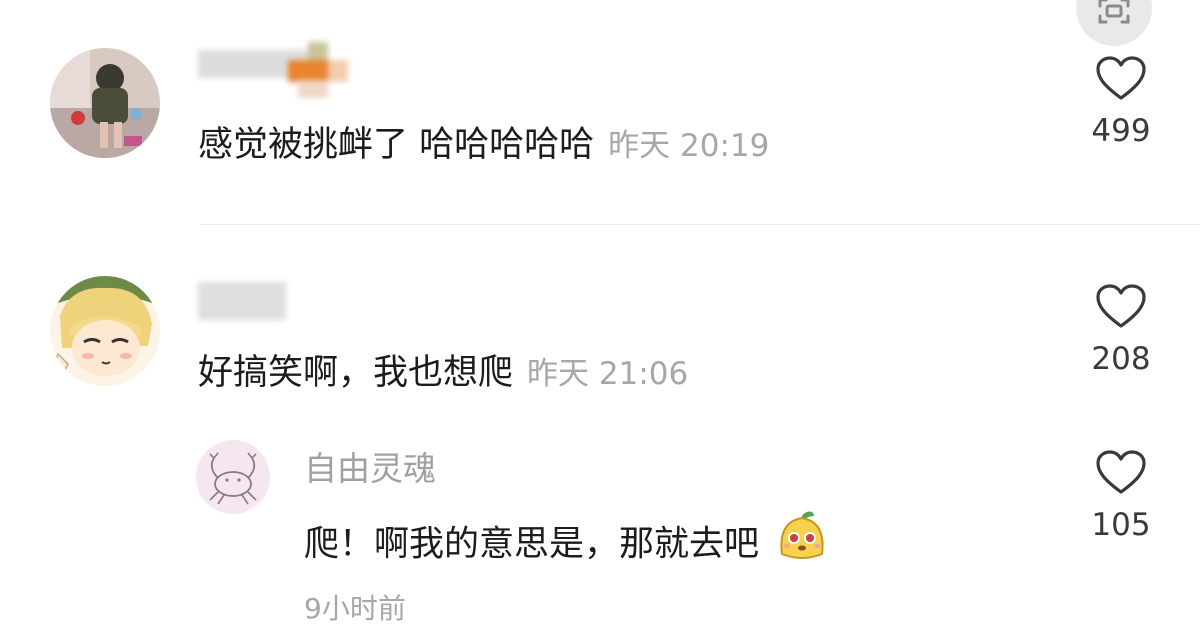 Image resolution: width=1200 pixels, height=641 pixels. Describe the element at coordinates (608, 374) in the screenshot. I see `comment-time: 昨天 21:06` at that location.